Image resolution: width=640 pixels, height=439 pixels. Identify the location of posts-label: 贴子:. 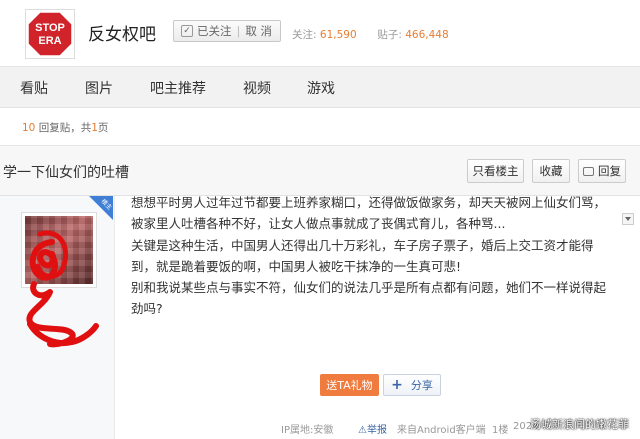
(389, 35).